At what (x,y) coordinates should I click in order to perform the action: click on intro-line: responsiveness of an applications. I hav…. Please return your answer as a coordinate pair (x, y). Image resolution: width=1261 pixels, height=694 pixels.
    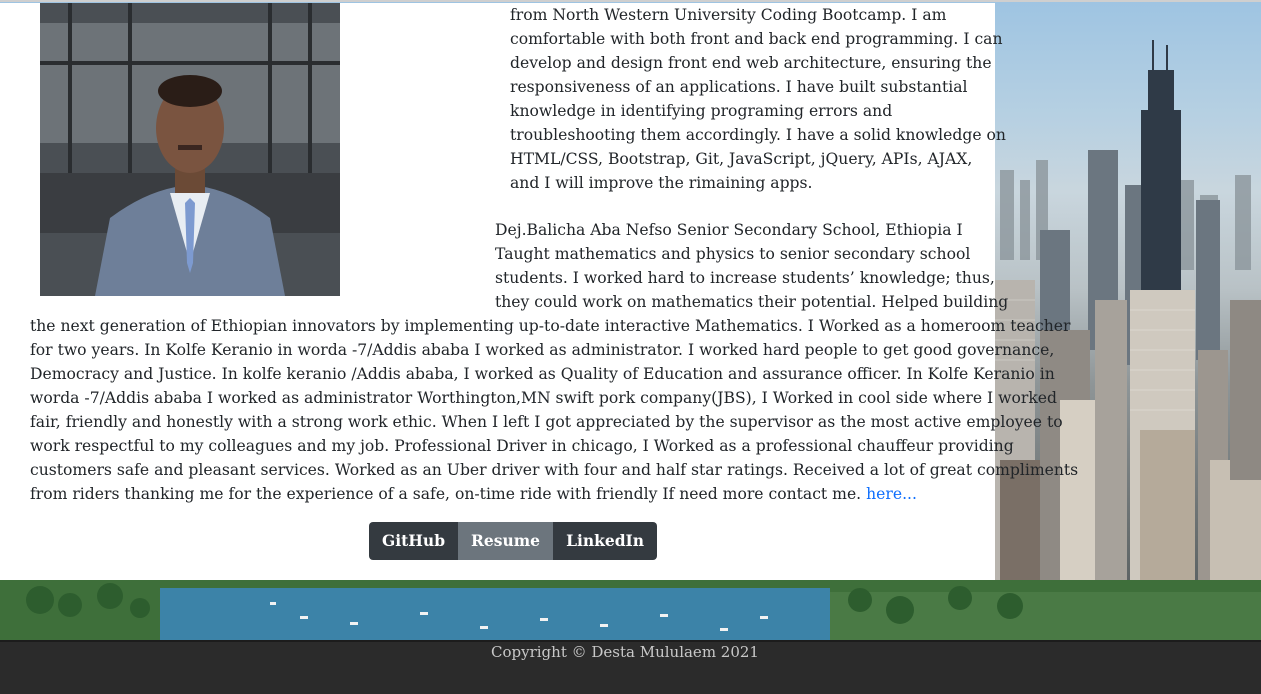
    Looking at the image, I should click on (739, 87).